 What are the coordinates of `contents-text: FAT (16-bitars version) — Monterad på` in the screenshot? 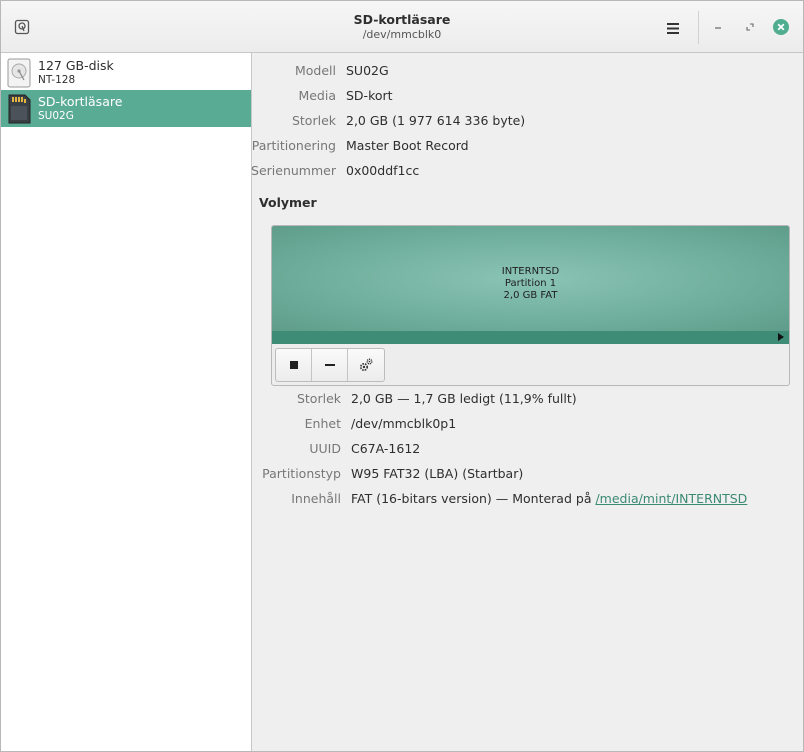 It's located at (473, 498).